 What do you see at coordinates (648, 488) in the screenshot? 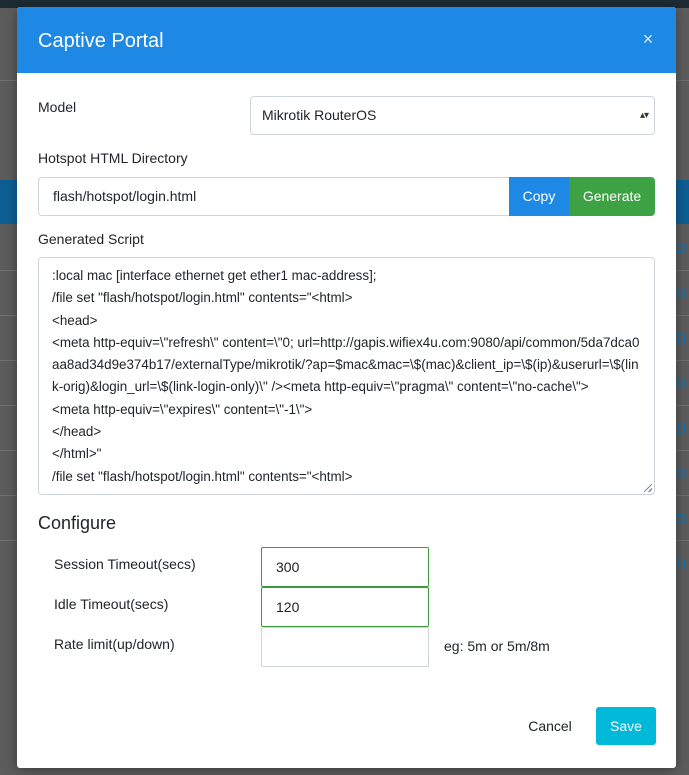
I see `resize-handle-icon` at bounding box center [648, 488].